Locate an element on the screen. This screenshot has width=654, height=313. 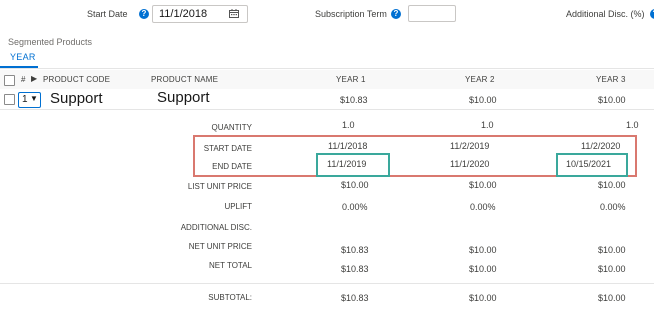
detail-quantity-y3: 1.0 is located at coordinates (632, 125).